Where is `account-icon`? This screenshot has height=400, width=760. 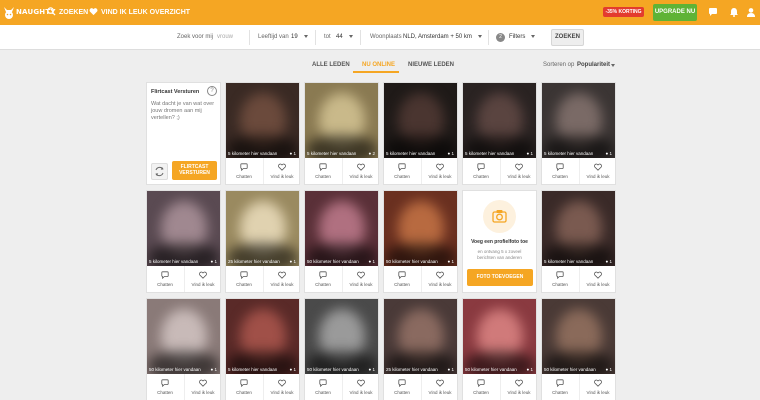
account-icon is located at coordinates (751, 12).